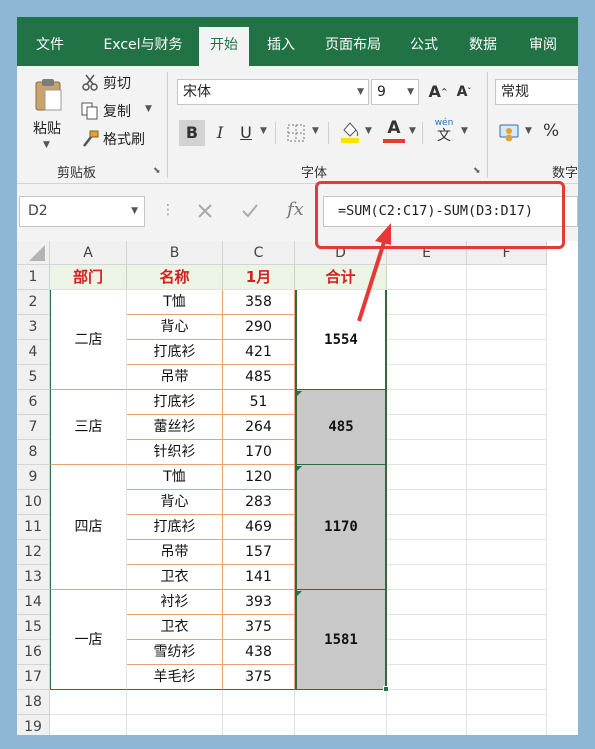  What do you see at coordinates (224, 46) in the screenshot?
I see `tab-home: 开始` at bounding box center [224, 46].